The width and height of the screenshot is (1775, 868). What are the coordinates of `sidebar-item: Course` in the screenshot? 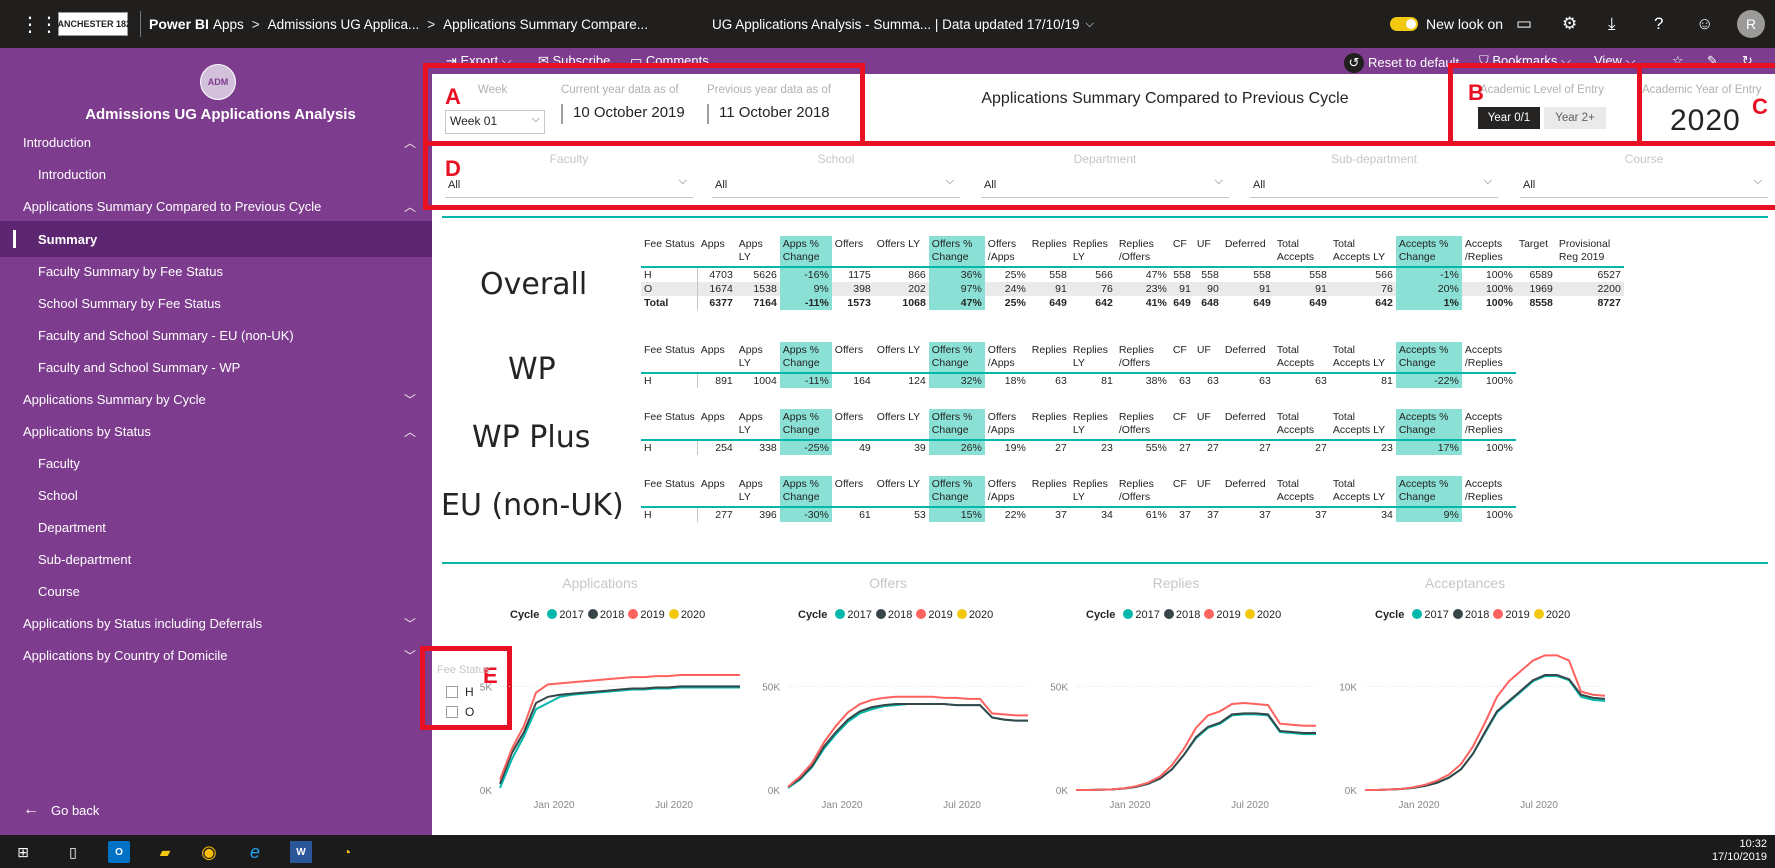 It's located at (216, 591).